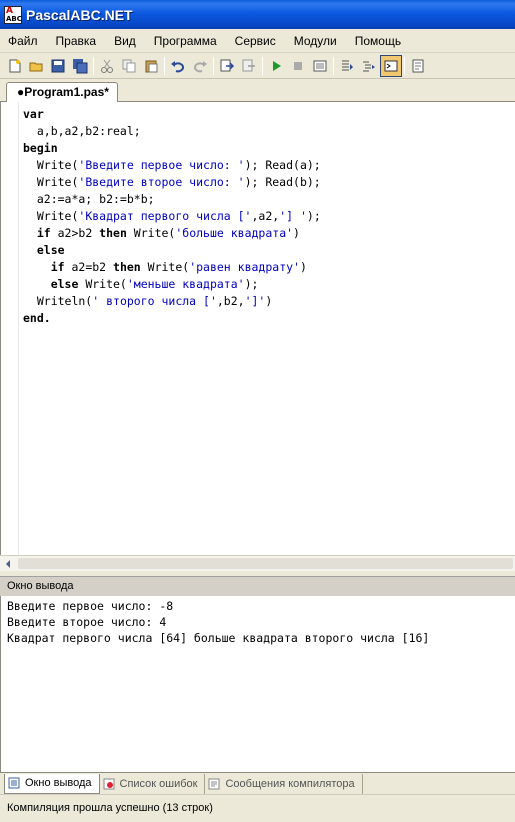 The width and height of the screenshot is (515, 822). I want to click on replace-icon, so click(249, 66).